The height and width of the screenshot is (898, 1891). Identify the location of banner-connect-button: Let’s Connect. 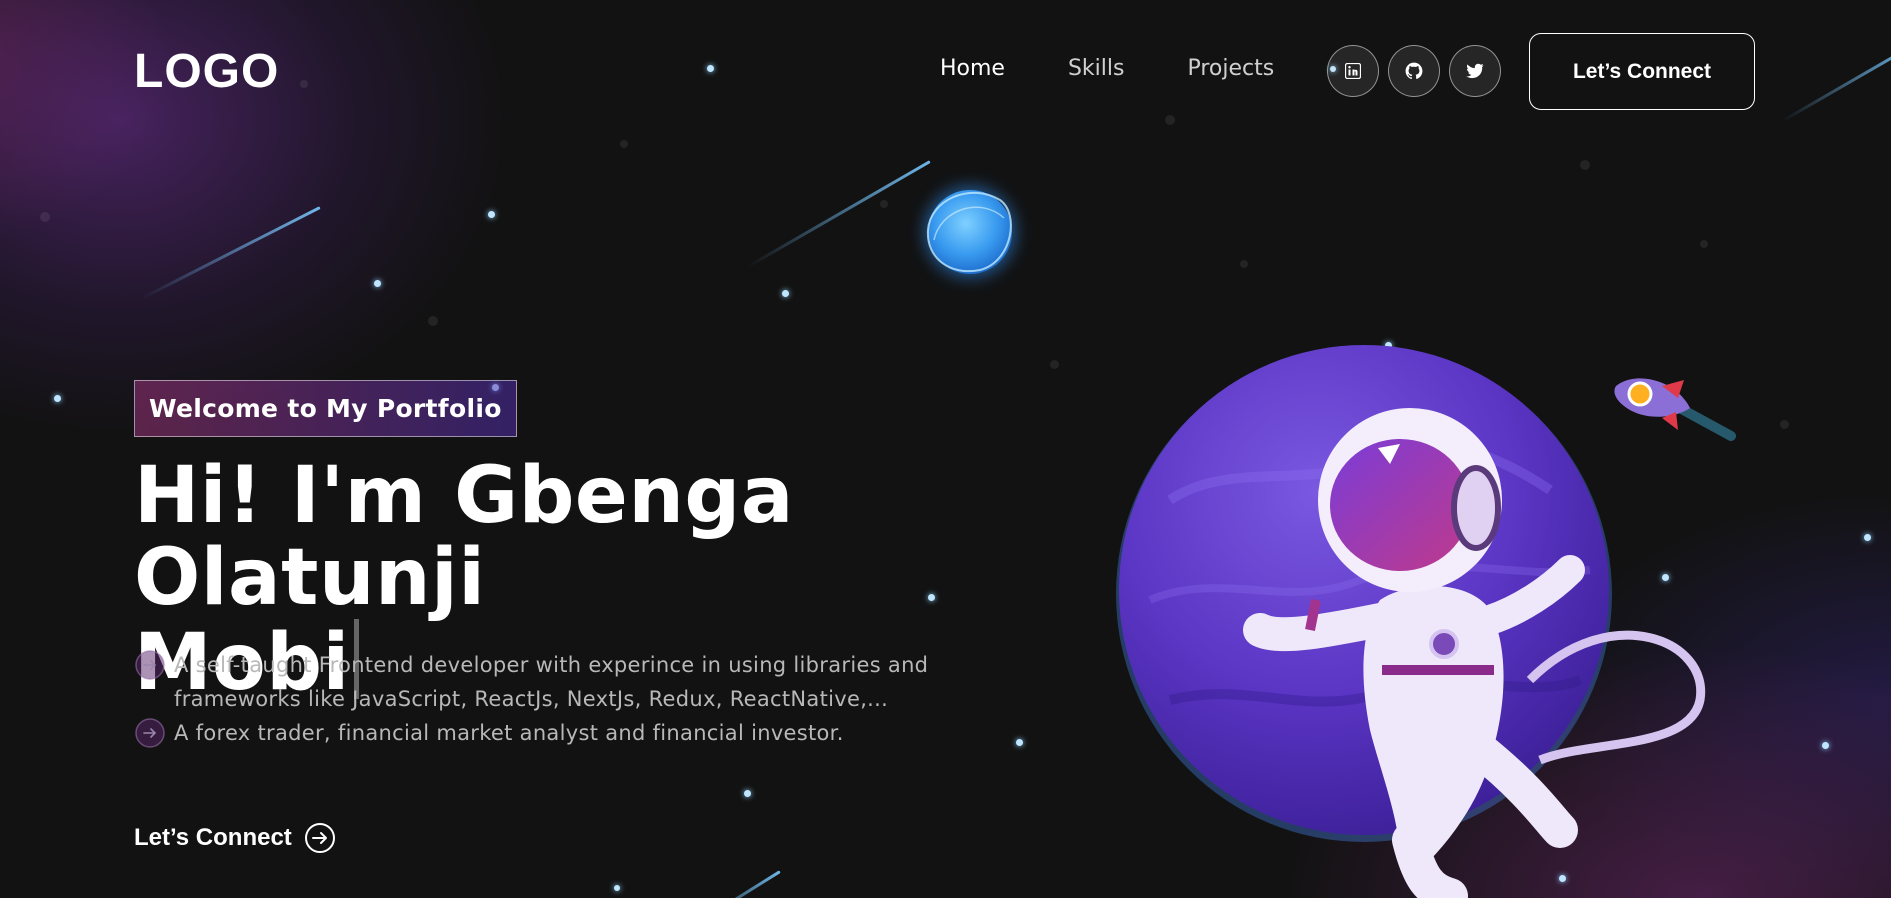
(235, 838).